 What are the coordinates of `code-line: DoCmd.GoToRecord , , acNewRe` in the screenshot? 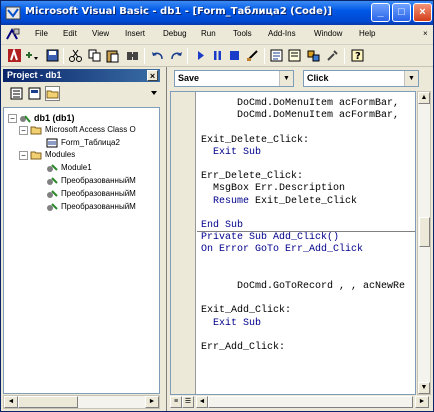 It's located at (321, 287).